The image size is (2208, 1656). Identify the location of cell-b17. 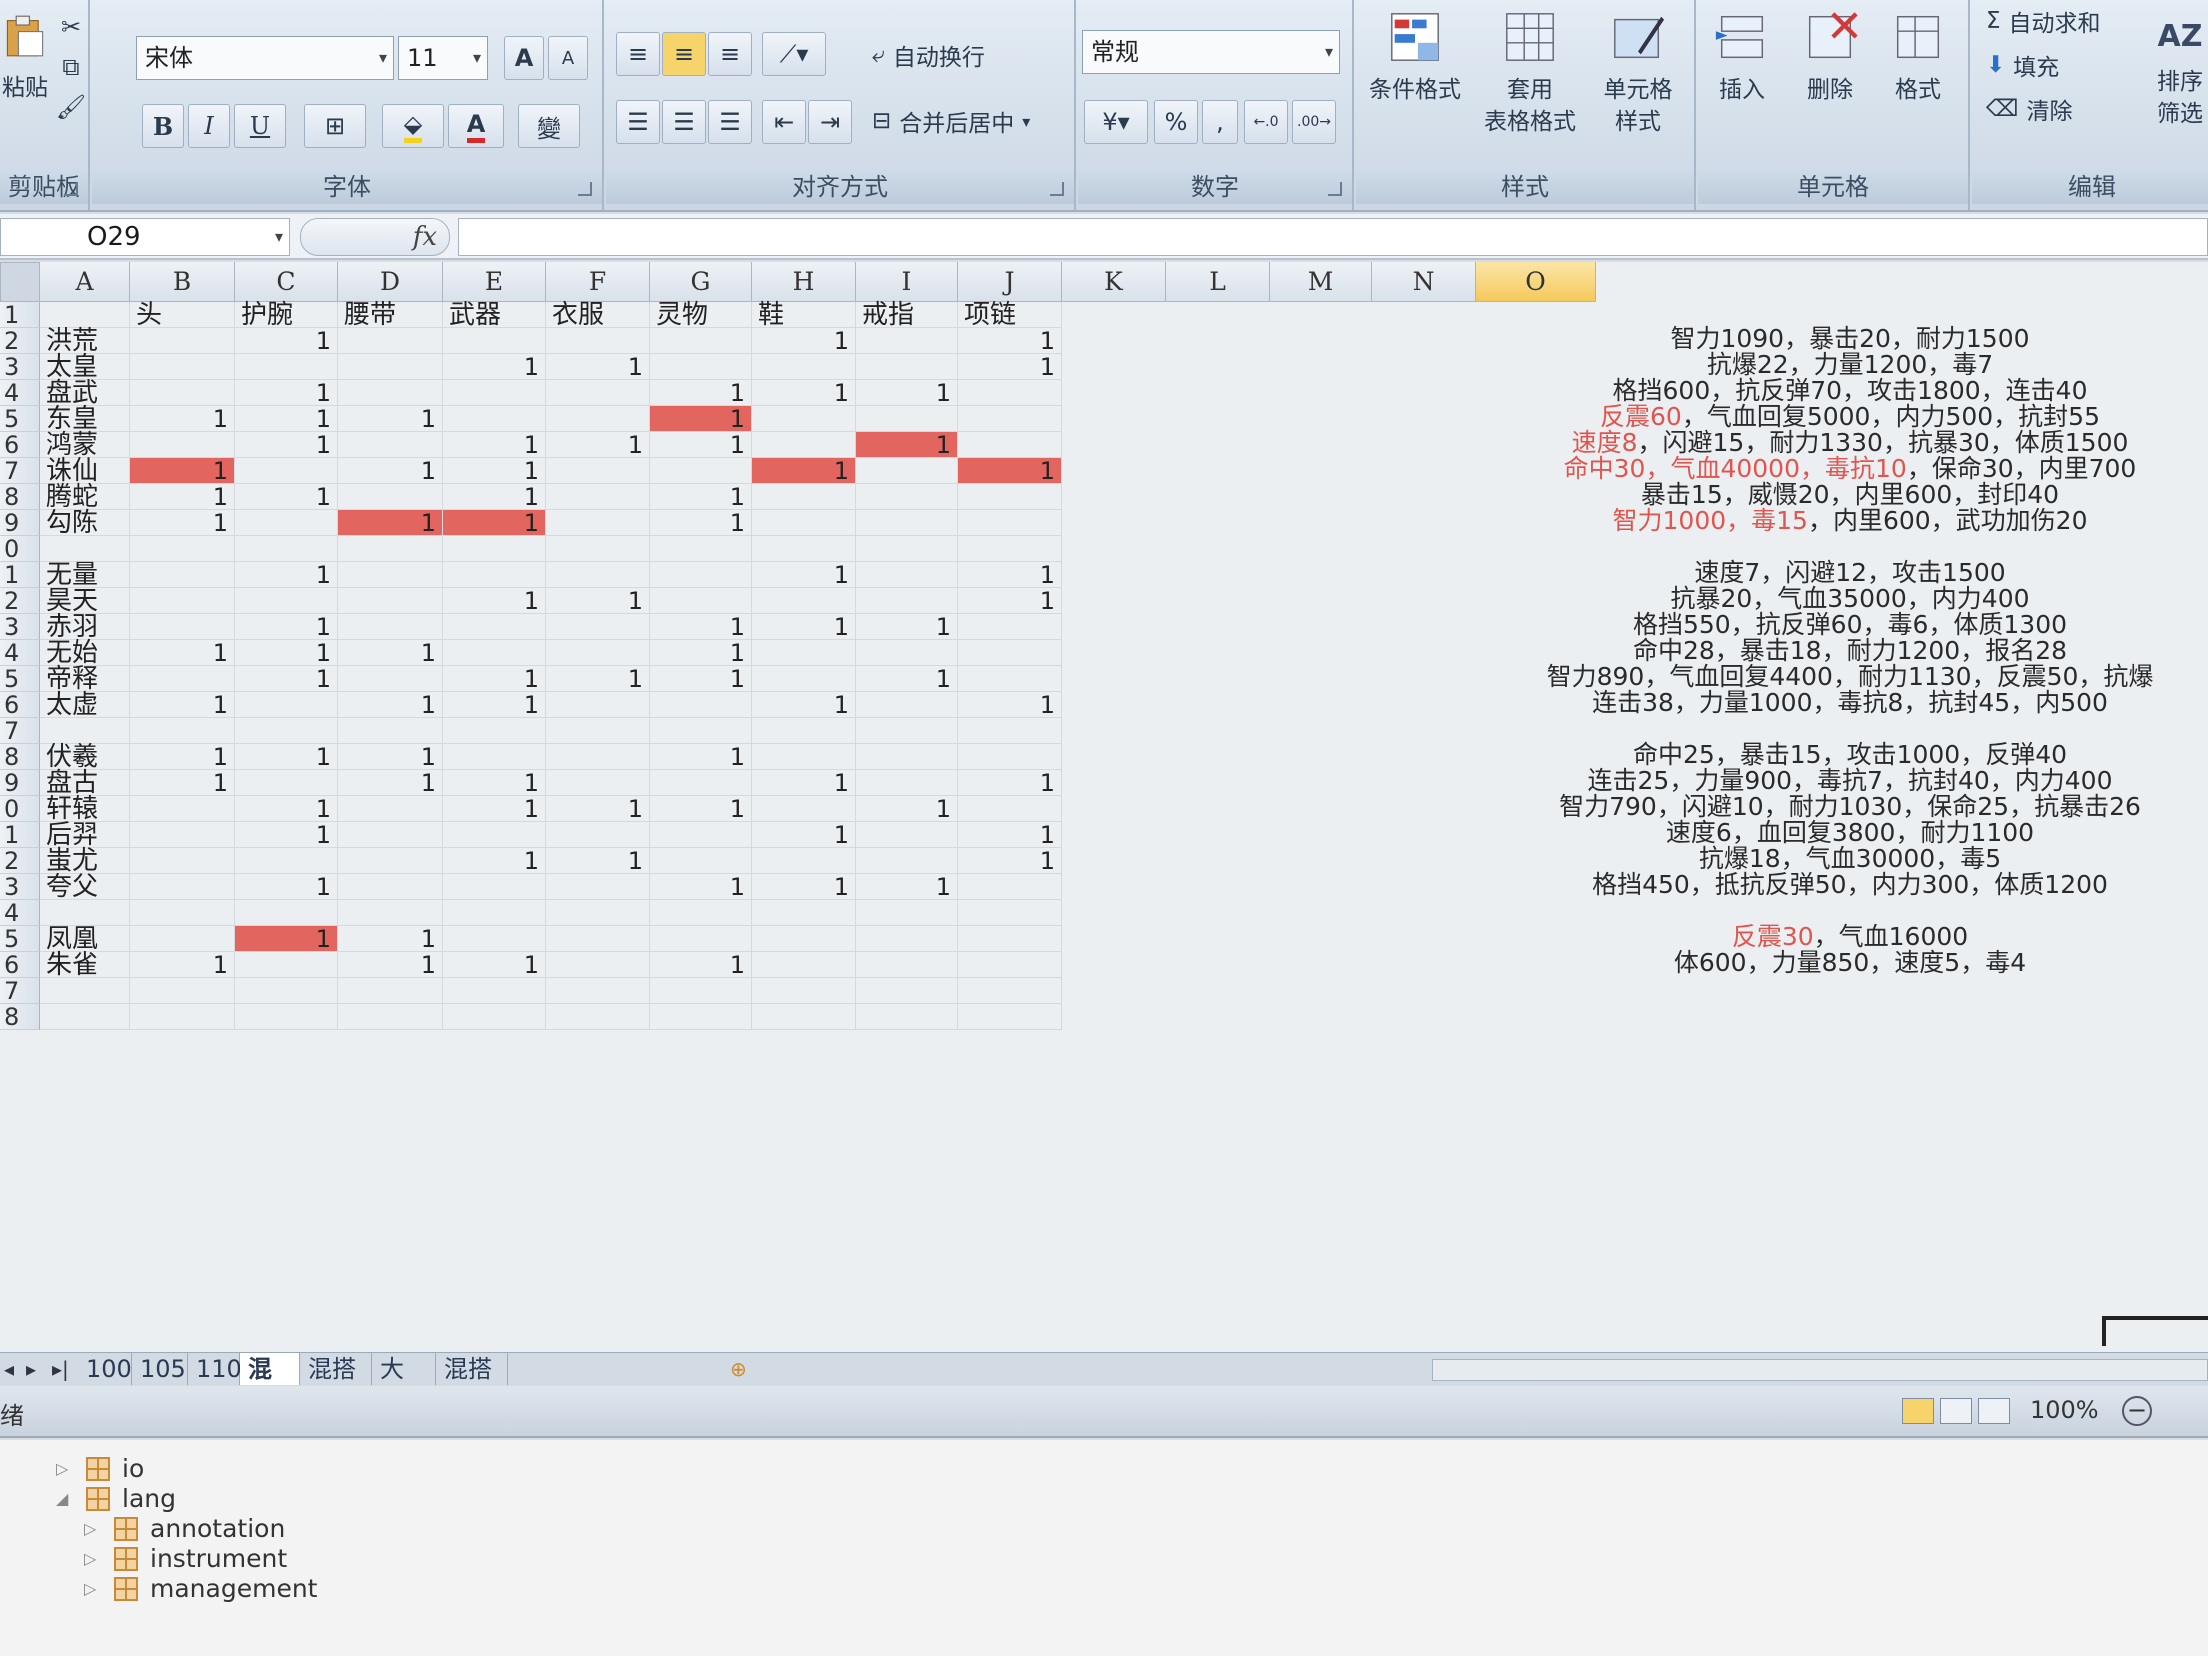
(182, 731).